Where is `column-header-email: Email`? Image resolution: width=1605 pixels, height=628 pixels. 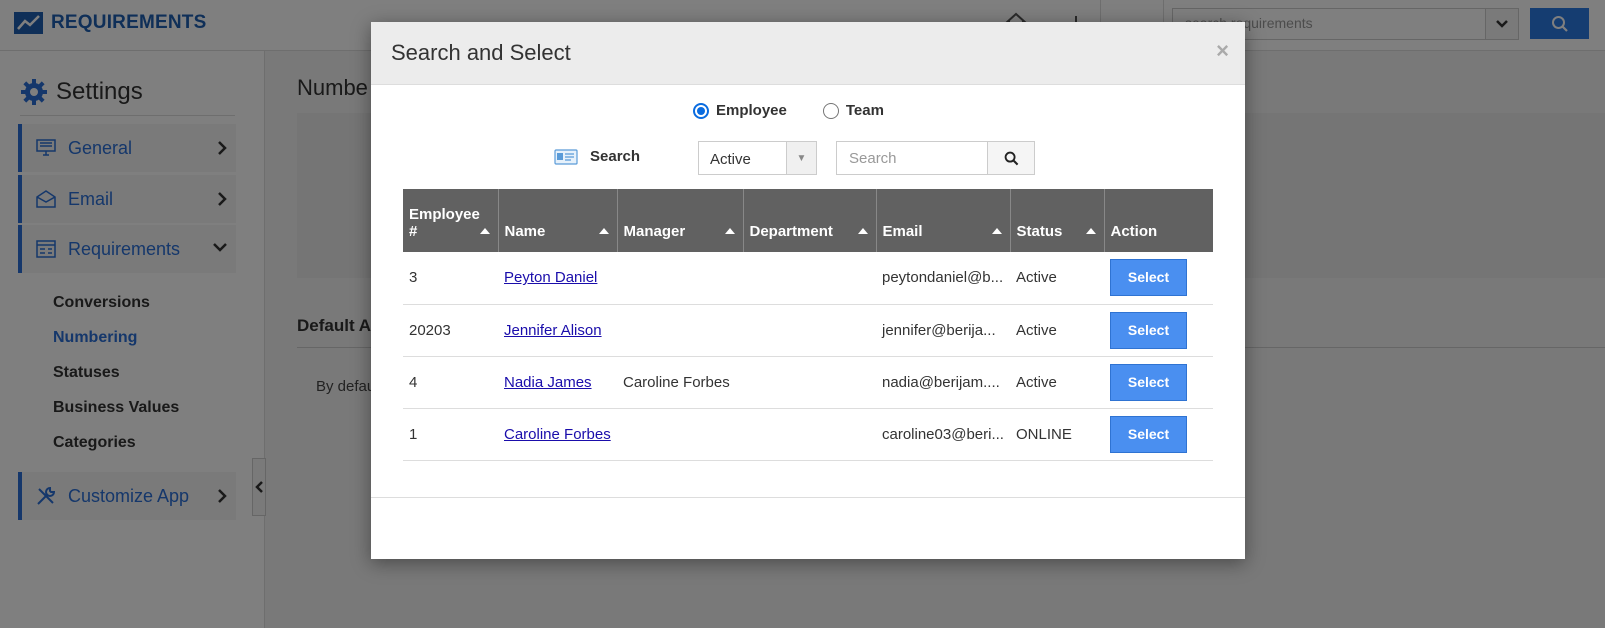
column-header-email: Email is located at coordinates (943, 220).